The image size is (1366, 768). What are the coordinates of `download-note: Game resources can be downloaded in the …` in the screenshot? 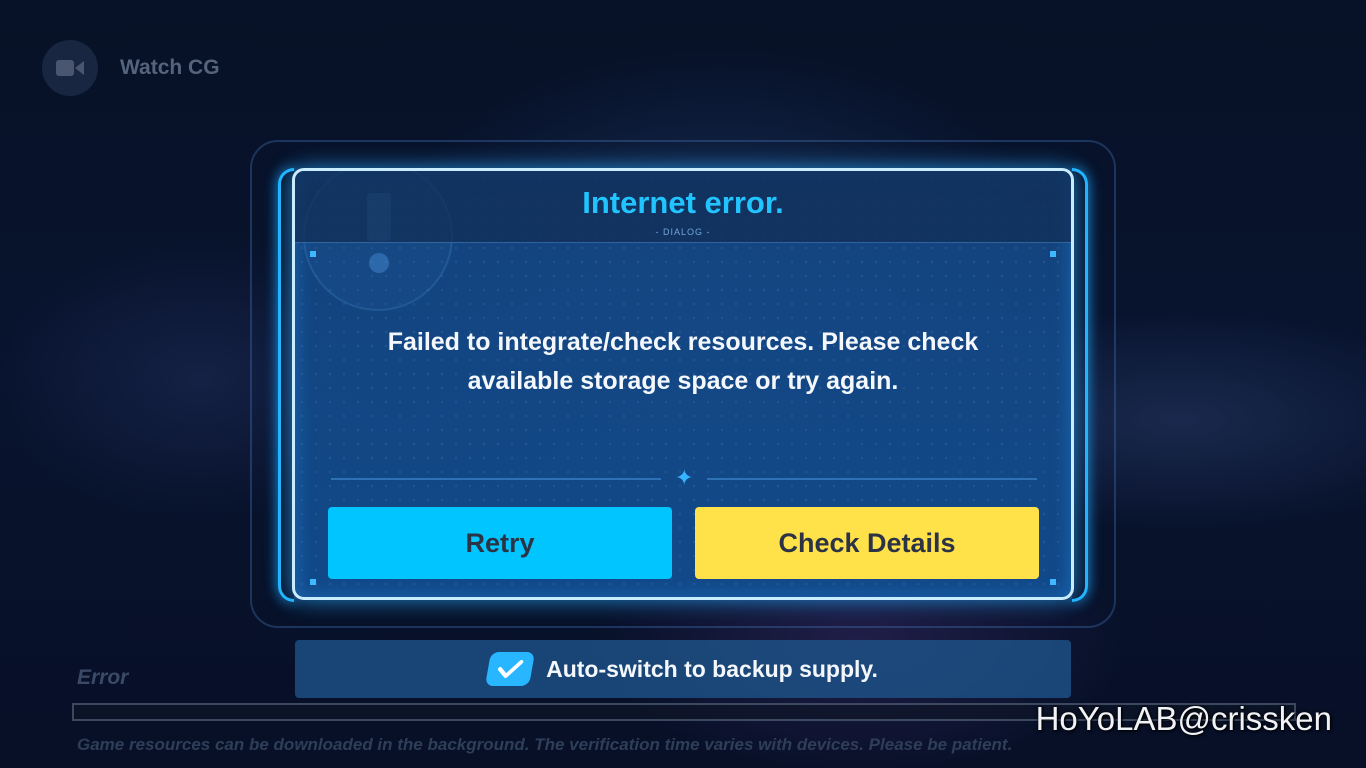 It's located at (545, 744).